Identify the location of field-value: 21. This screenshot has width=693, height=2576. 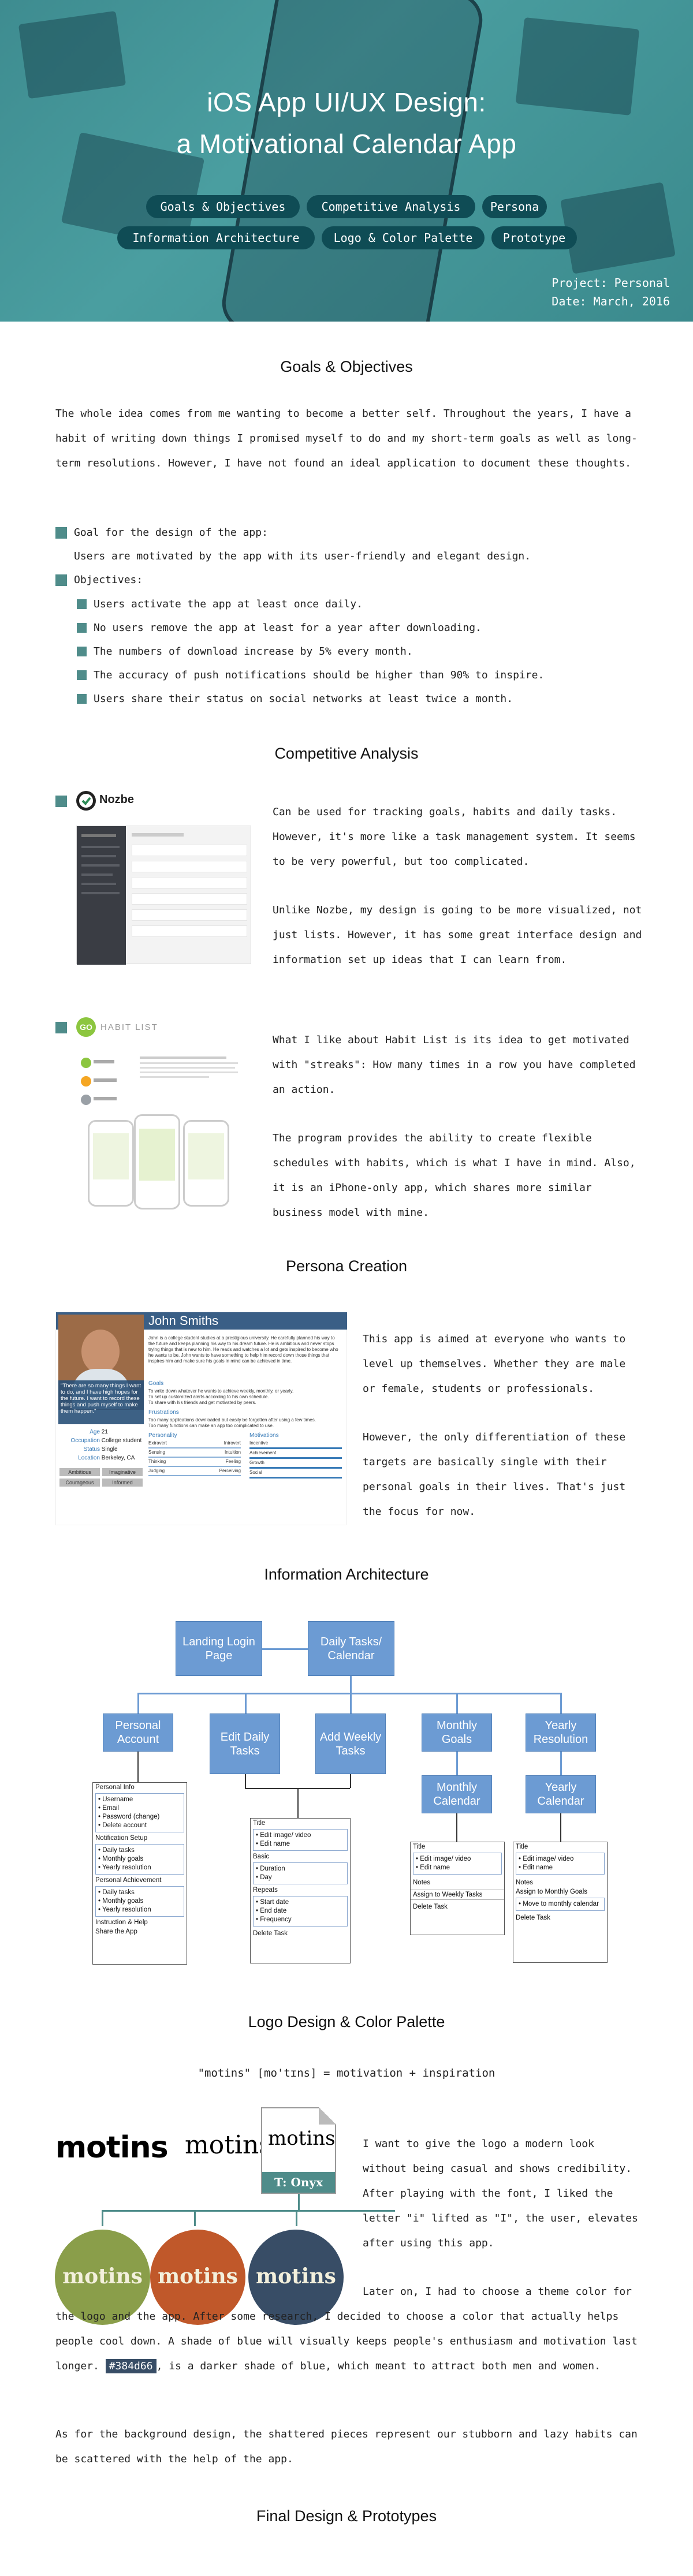
(105, 1432).